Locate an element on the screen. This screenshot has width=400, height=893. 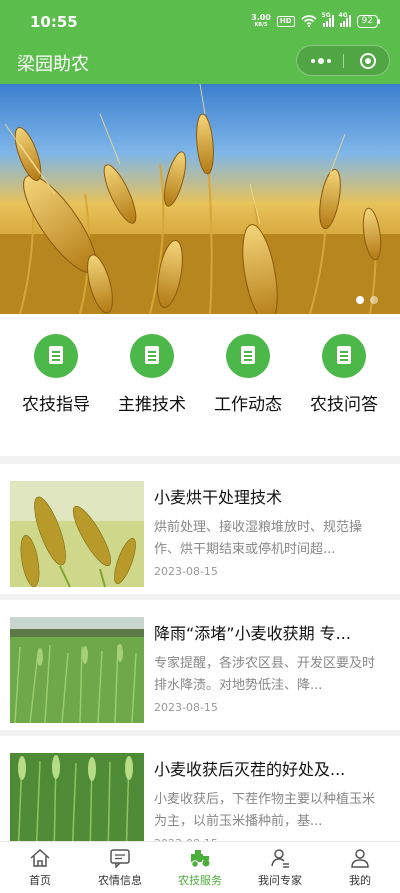
bottom-tab-bar: 首页 农情信息 农技服务 我问专家 我的 is located at coordinates (200, 867).